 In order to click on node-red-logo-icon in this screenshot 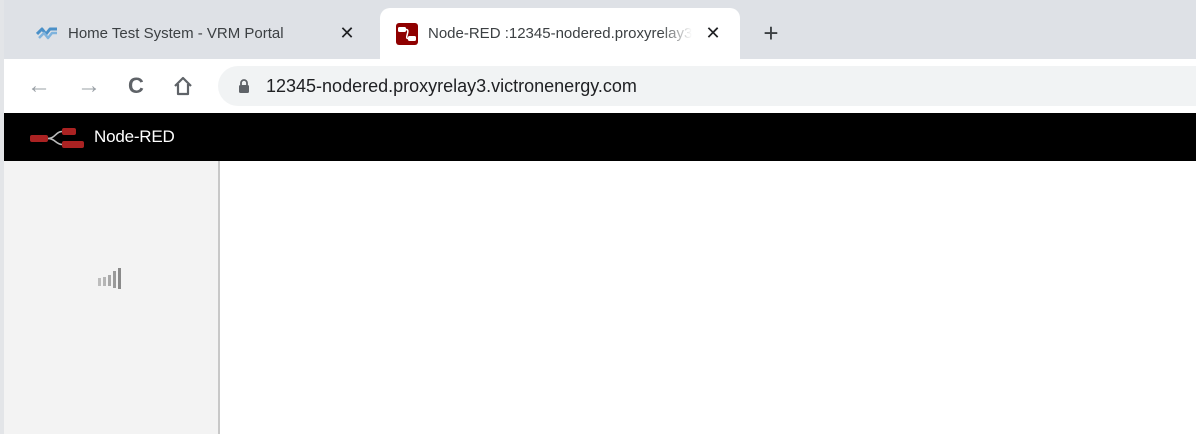, I will do `click(59, 137)`.